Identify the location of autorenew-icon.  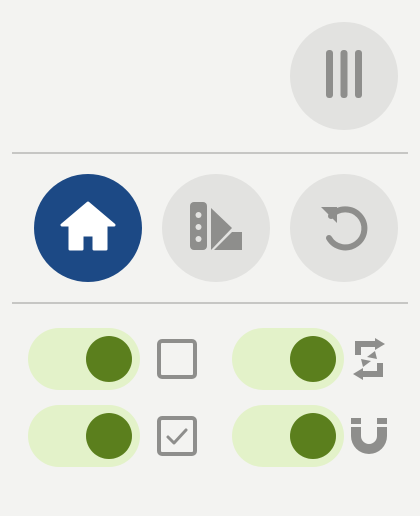
(369, 359).